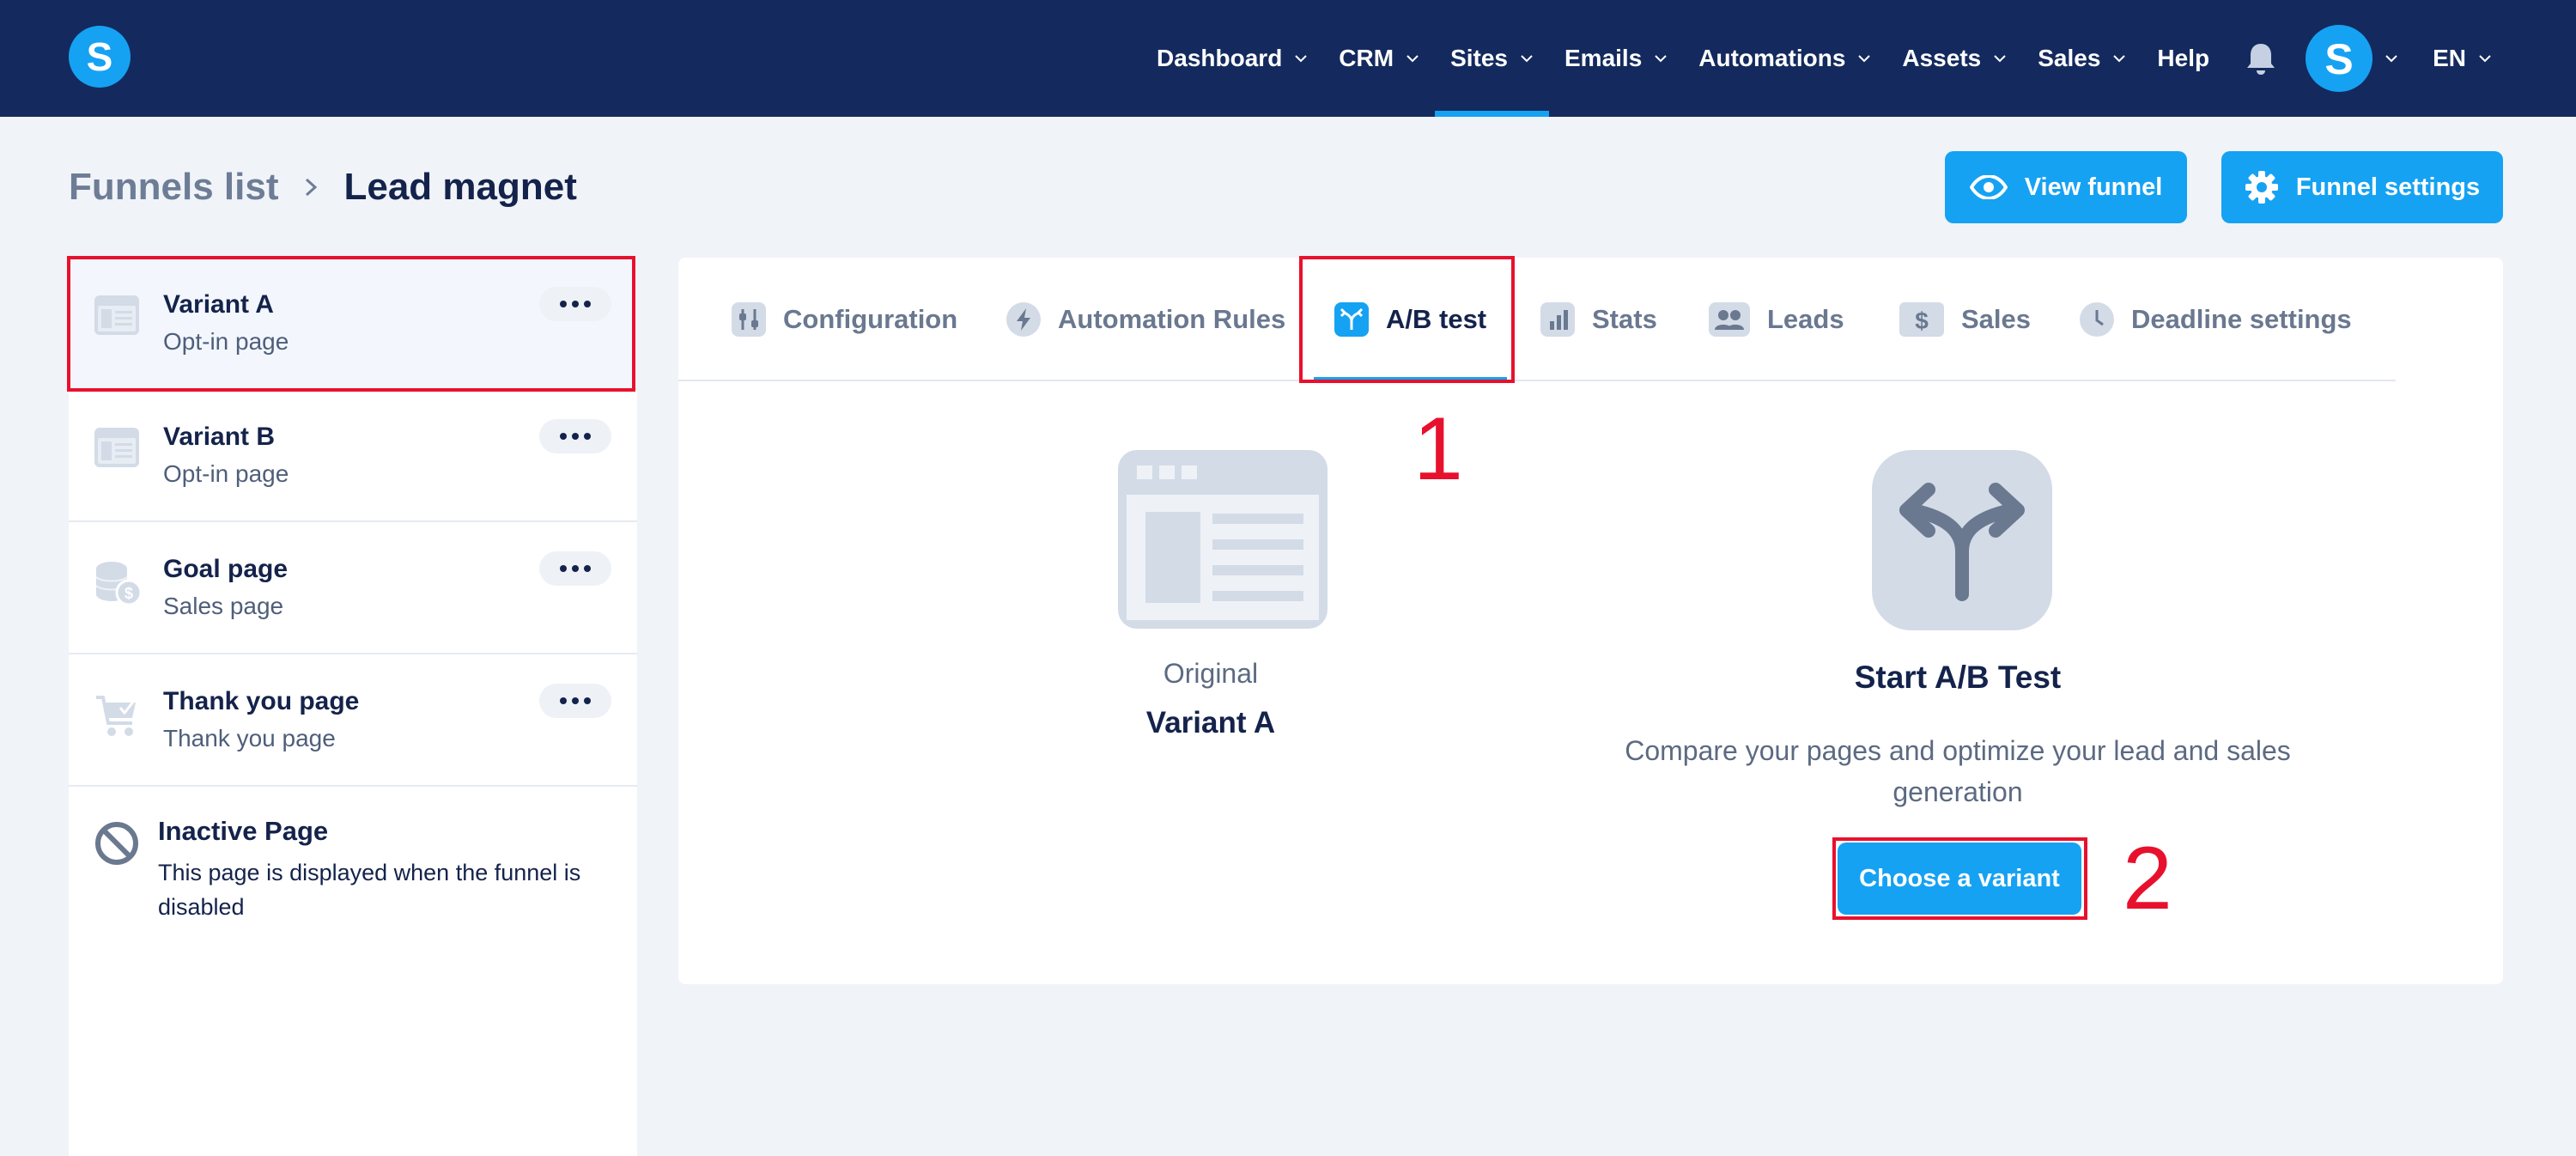 The height and width of the screenshot is (1156, 2576). What do you see at coordinates (2241, 319) in the screenshot?
I see `tab-label: Deadline settings` at bounding box center [2241, 319].